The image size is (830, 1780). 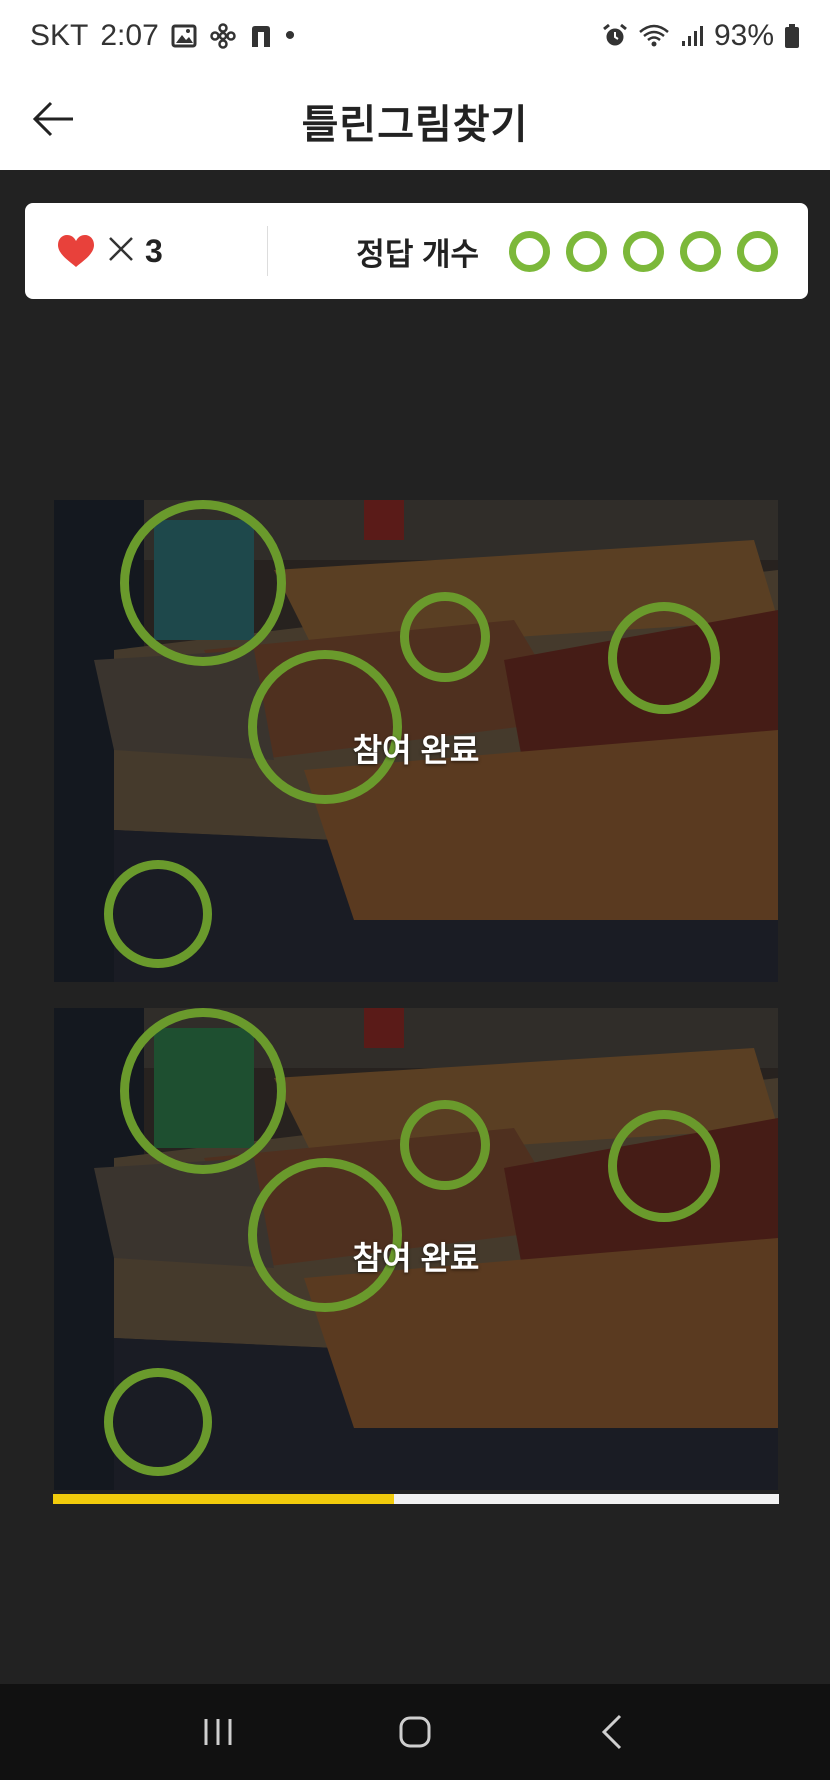 What do you see at coordinates (121, 251) in the screenshot?
I see `times-icon` at bounding box center [121, 251].